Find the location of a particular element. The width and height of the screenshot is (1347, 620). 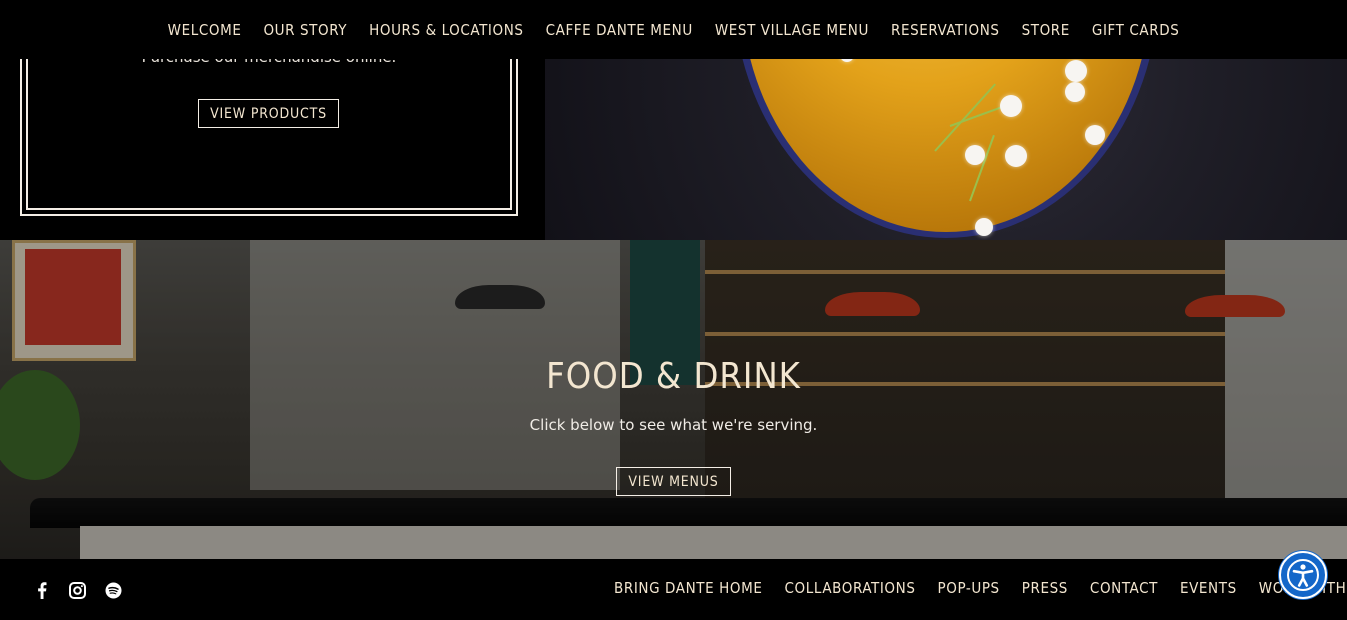

nav-reservations: Reservations is located at coordinates (945, 30).